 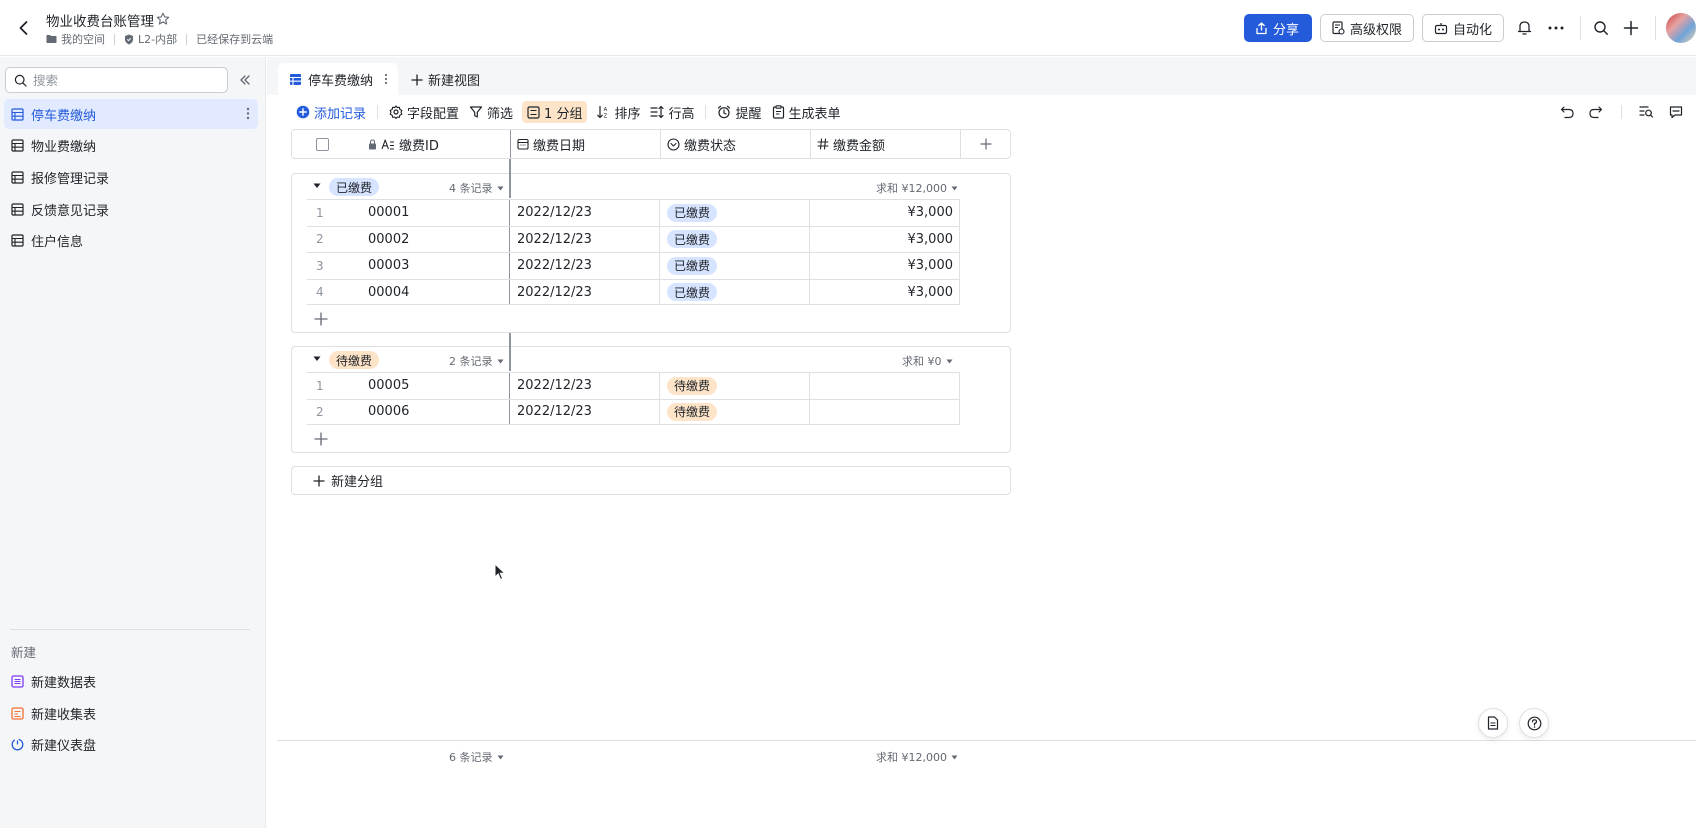 I want to click on document-icon, so click(x=1493, y=723).